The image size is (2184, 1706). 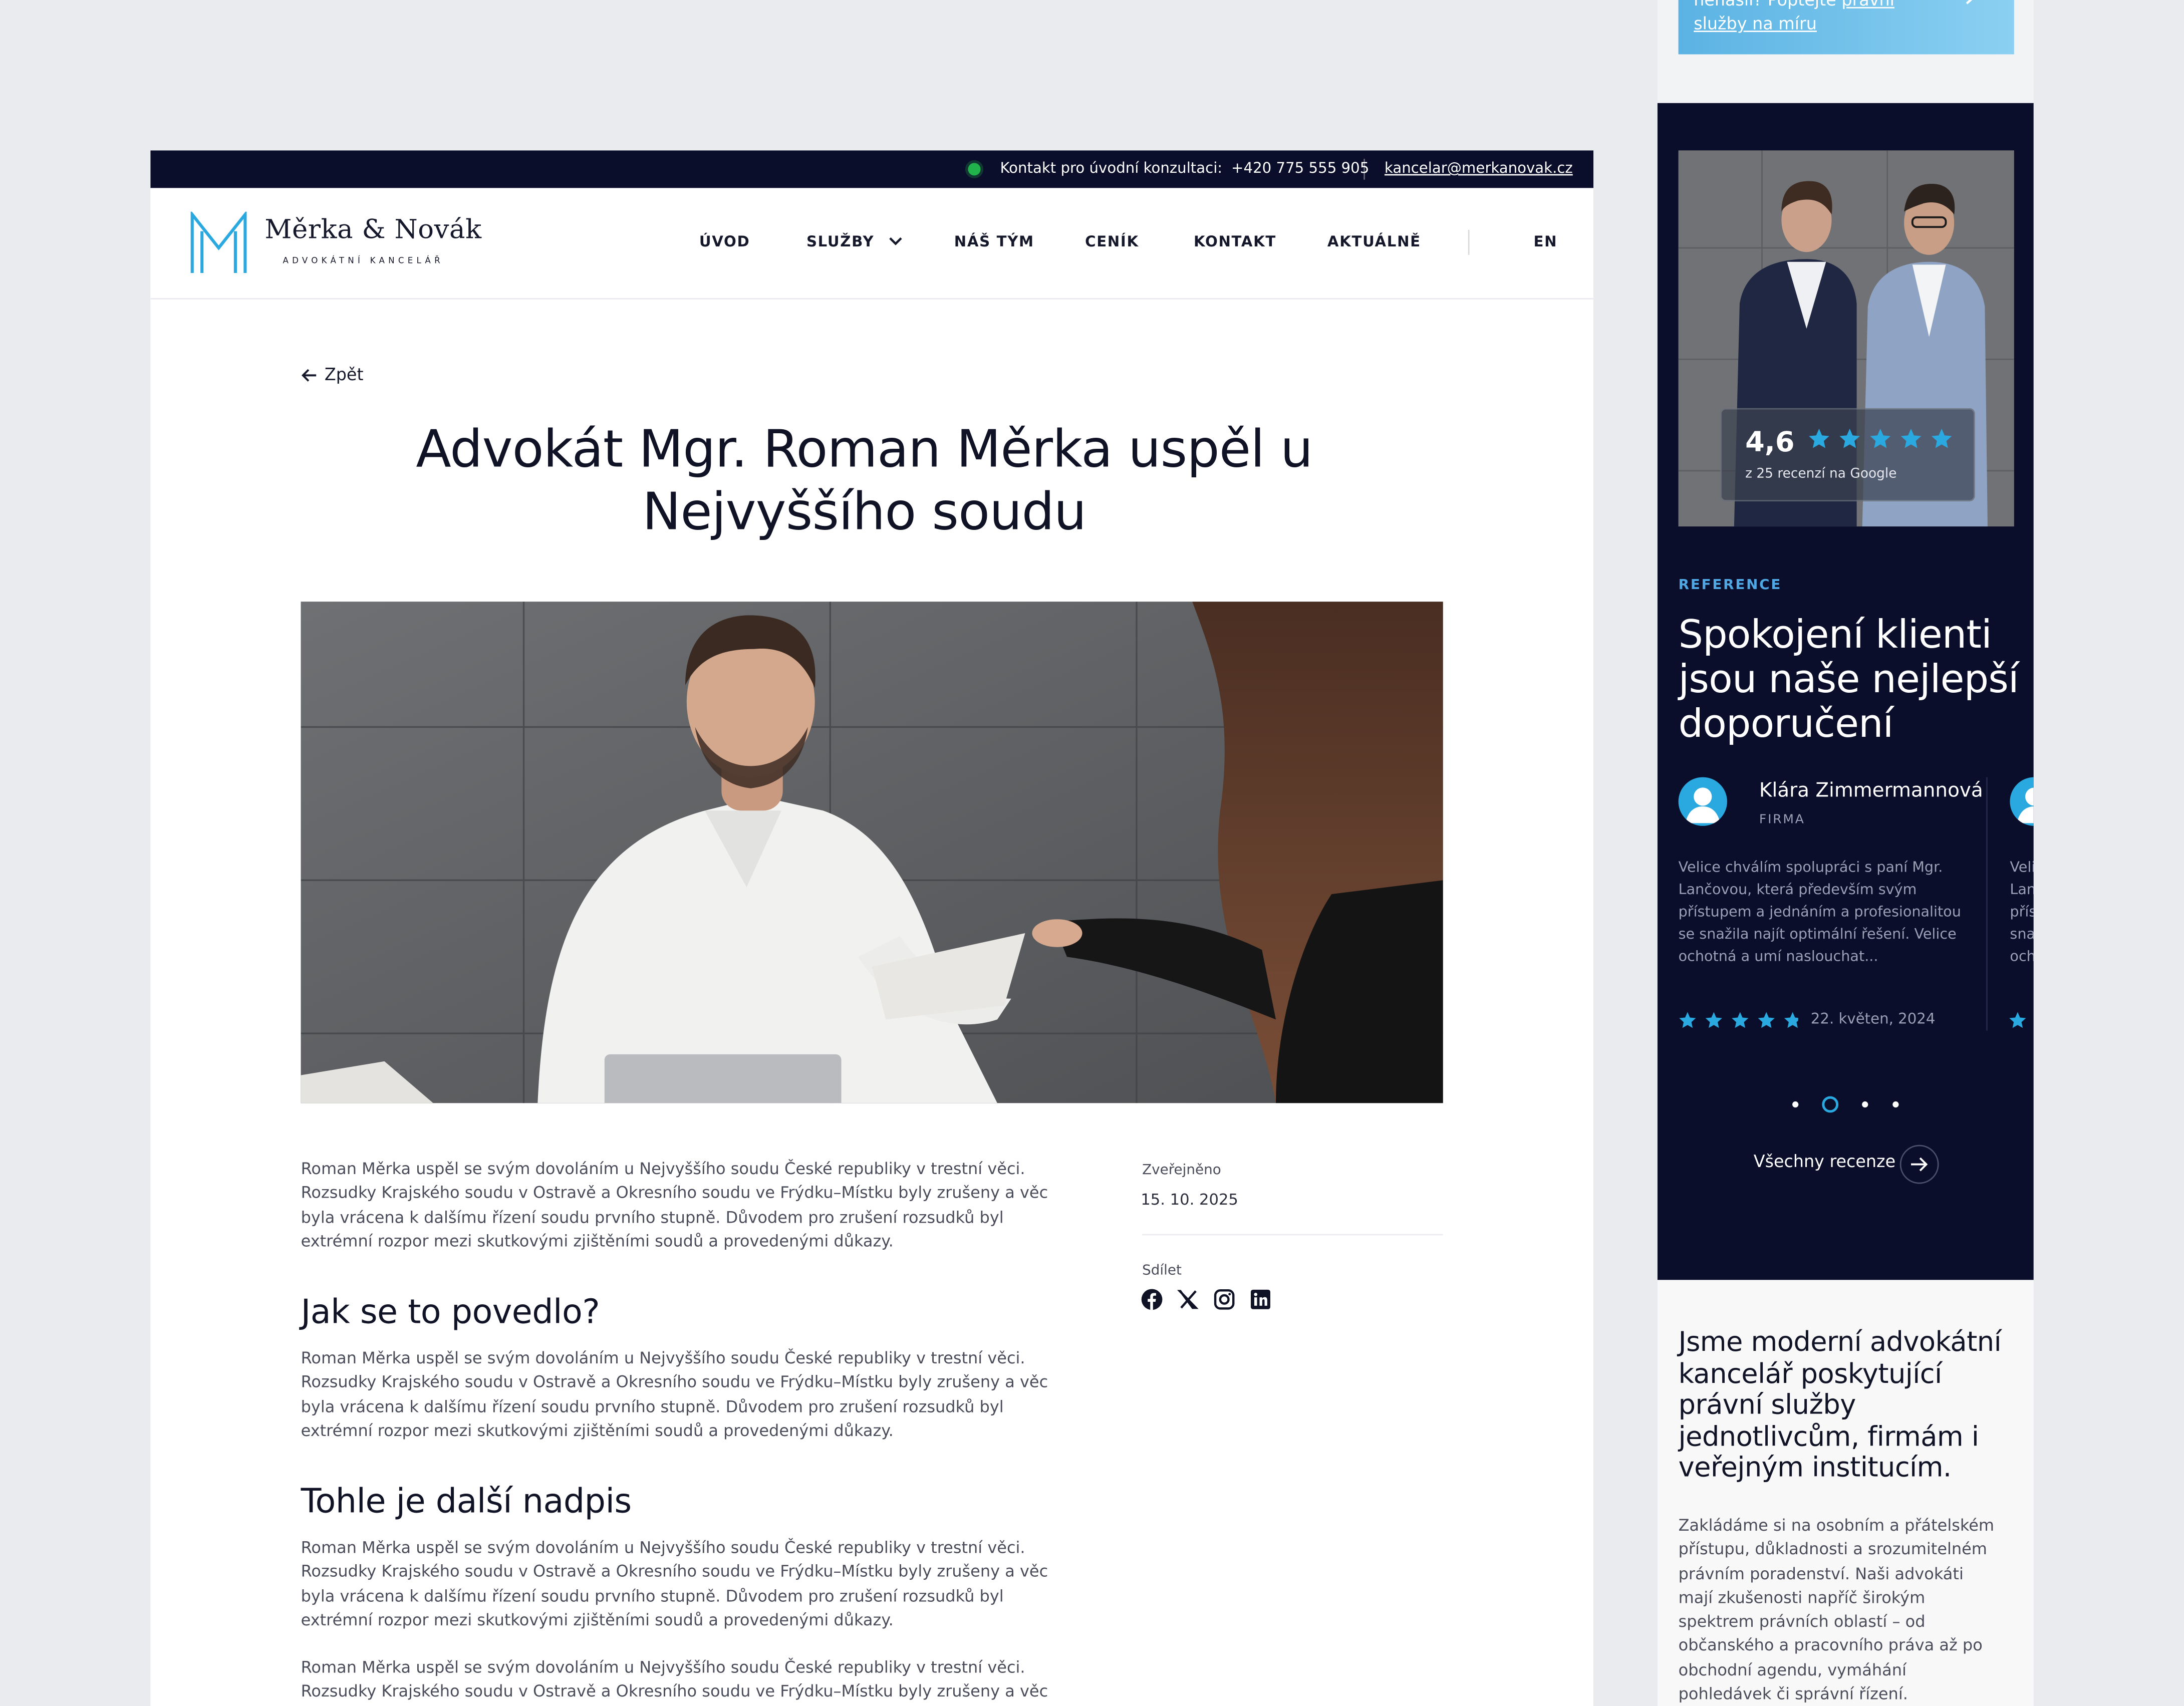 I want to click on published-date: 15. 10. 2025, so click(x=1189, y=1200).